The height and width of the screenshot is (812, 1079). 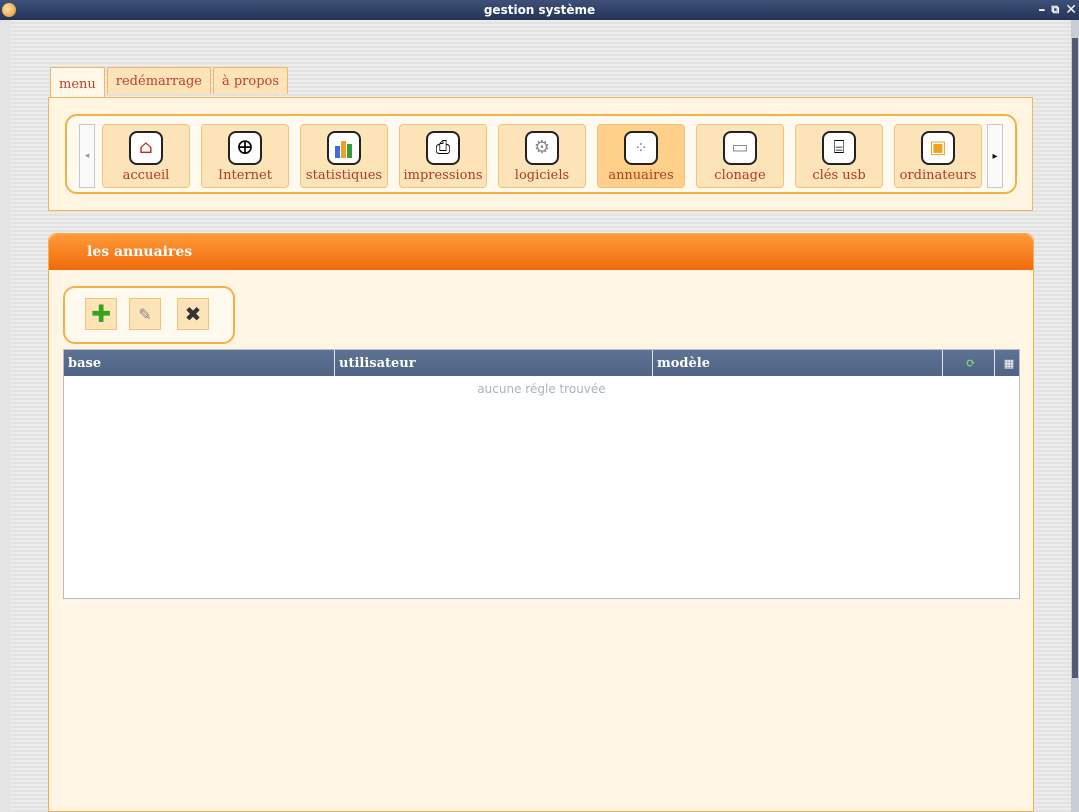 I want to click on vertical-scrollbar, so click(x=1075, y=416).